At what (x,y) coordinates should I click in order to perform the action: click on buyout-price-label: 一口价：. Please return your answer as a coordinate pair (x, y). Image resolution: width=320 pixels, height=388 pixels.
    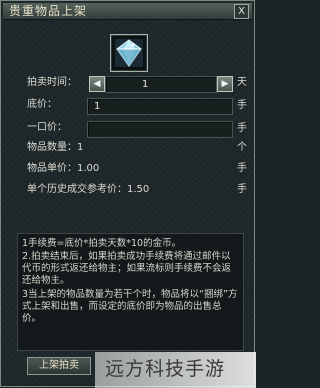
    Looking at the image, I should click on (47, 127).